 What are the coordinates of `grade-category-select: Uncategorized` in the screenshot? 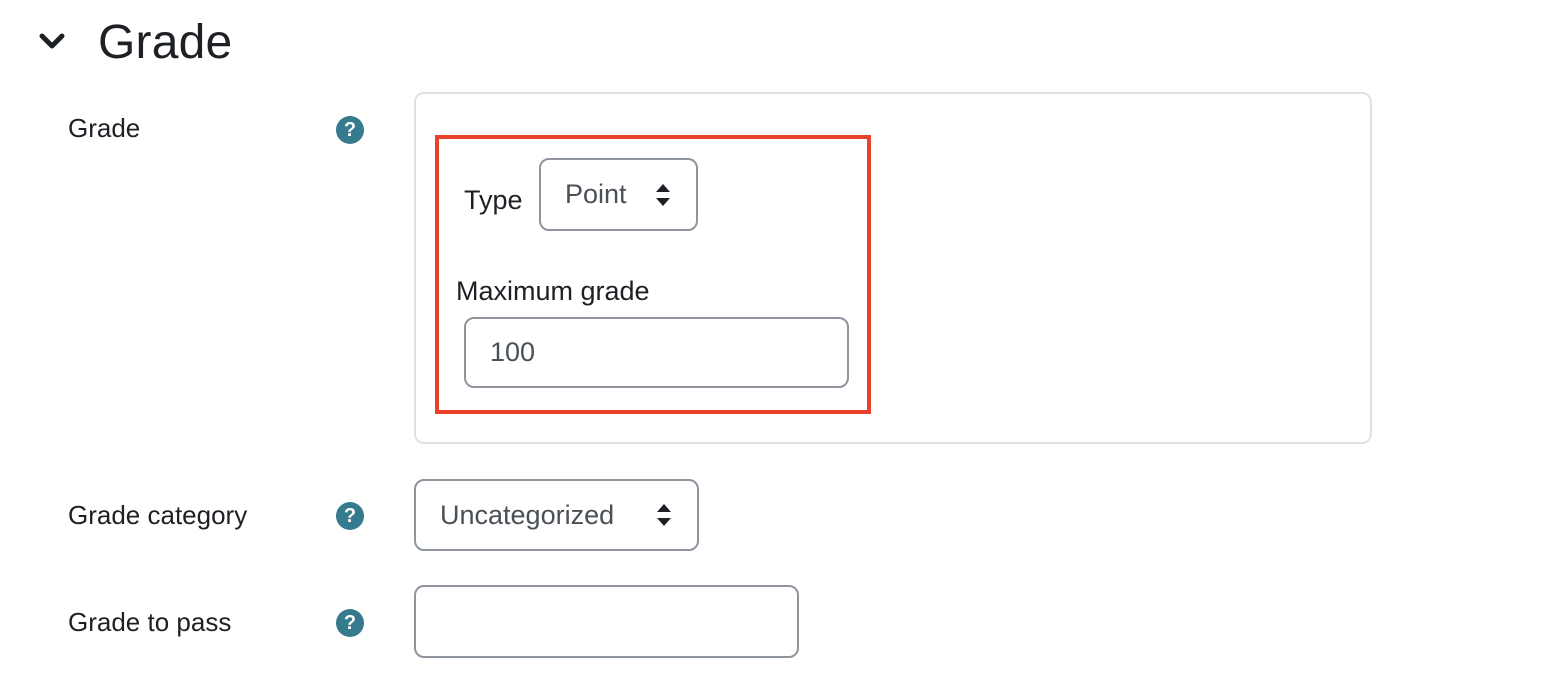 It's located at (556, 515).